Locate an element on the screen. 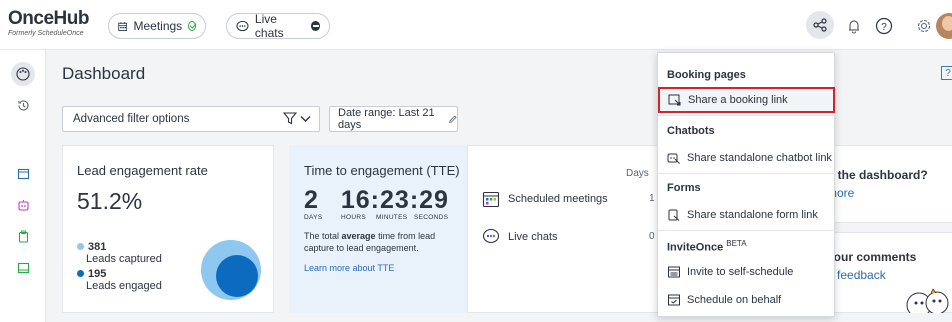  logo-tagline: Formerly ScheduleOnce is located at coordinates (46, 33).